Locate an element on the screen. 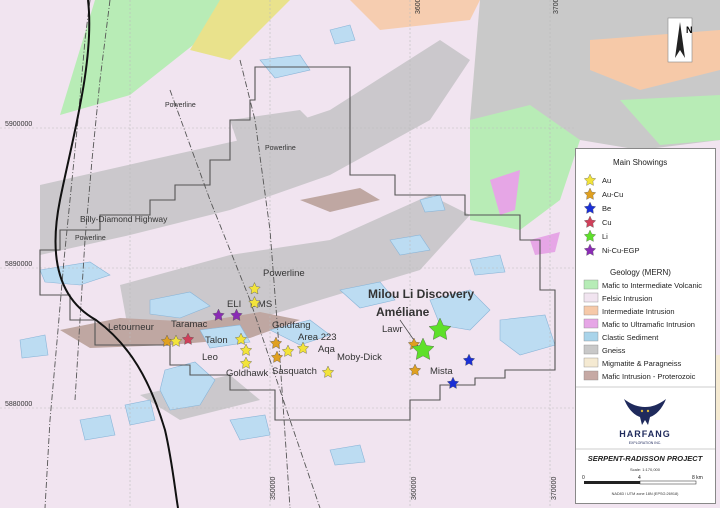 The image size is (720, 513). legend-li-label: Li is located at coordinates (605, 236).